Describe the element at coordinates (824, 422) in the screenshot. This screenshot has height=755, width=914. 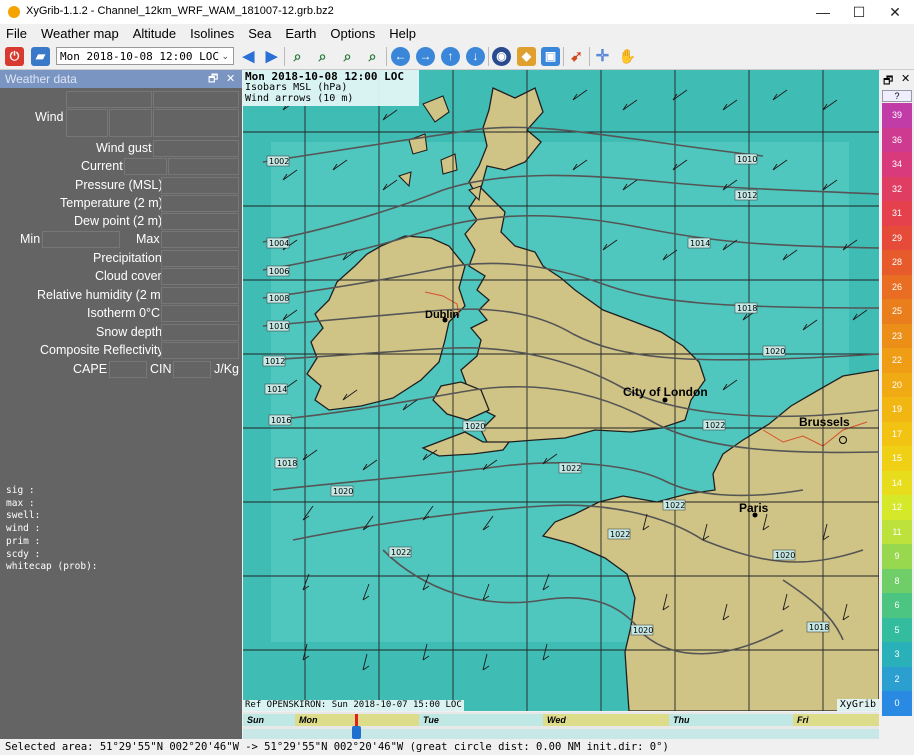
I see `brussels-label: Brussels` at that location.